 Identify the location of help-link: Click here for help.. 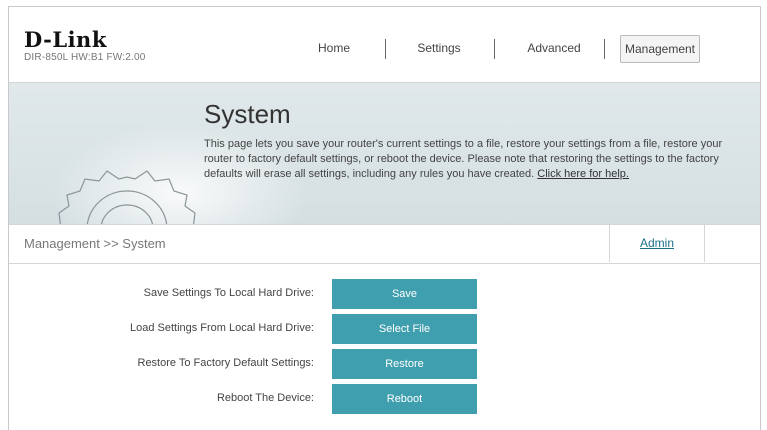
(583, 174).